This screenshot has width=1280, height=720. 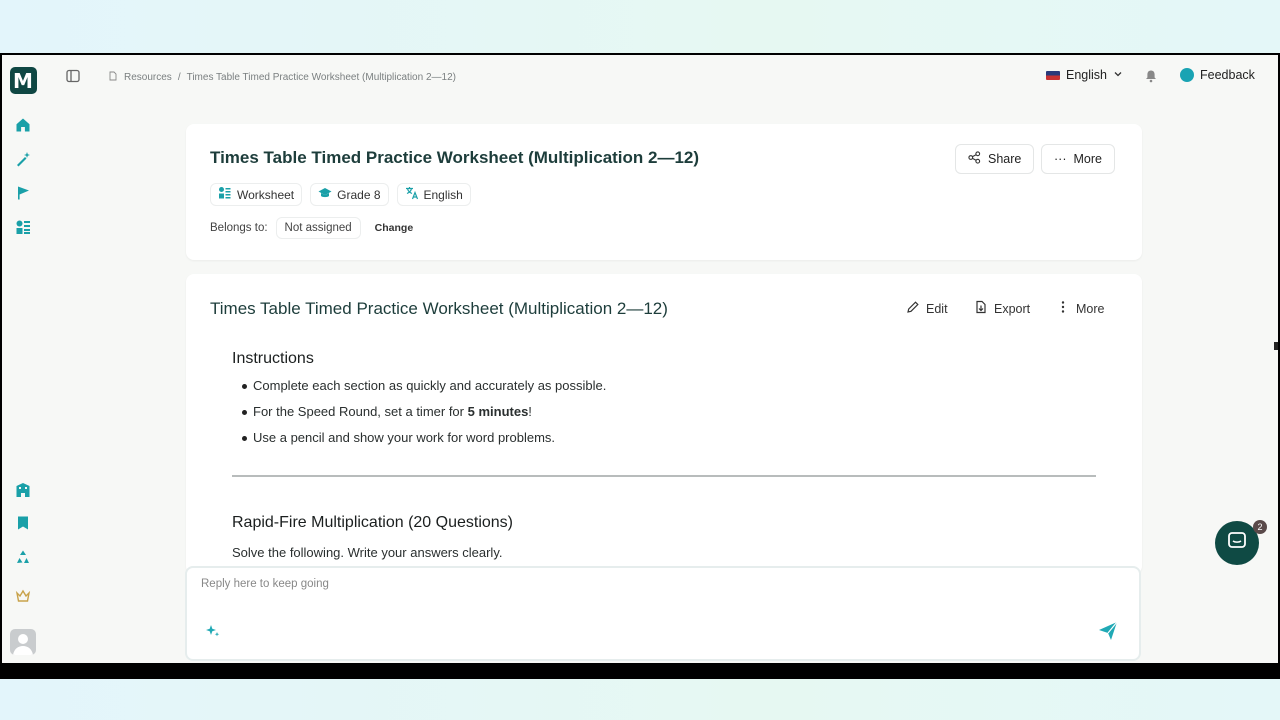 I want to click on belongs-value: Not assigned, so click(x=318, y=228).